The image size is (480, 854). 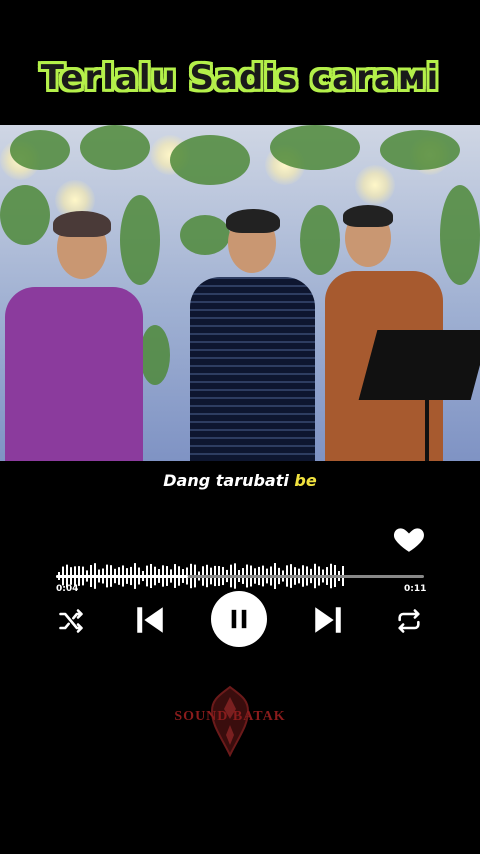 What do you see at coordinates (75, 333) in the screenshot?
I see `singer-left` at bounding box center [75, 333].